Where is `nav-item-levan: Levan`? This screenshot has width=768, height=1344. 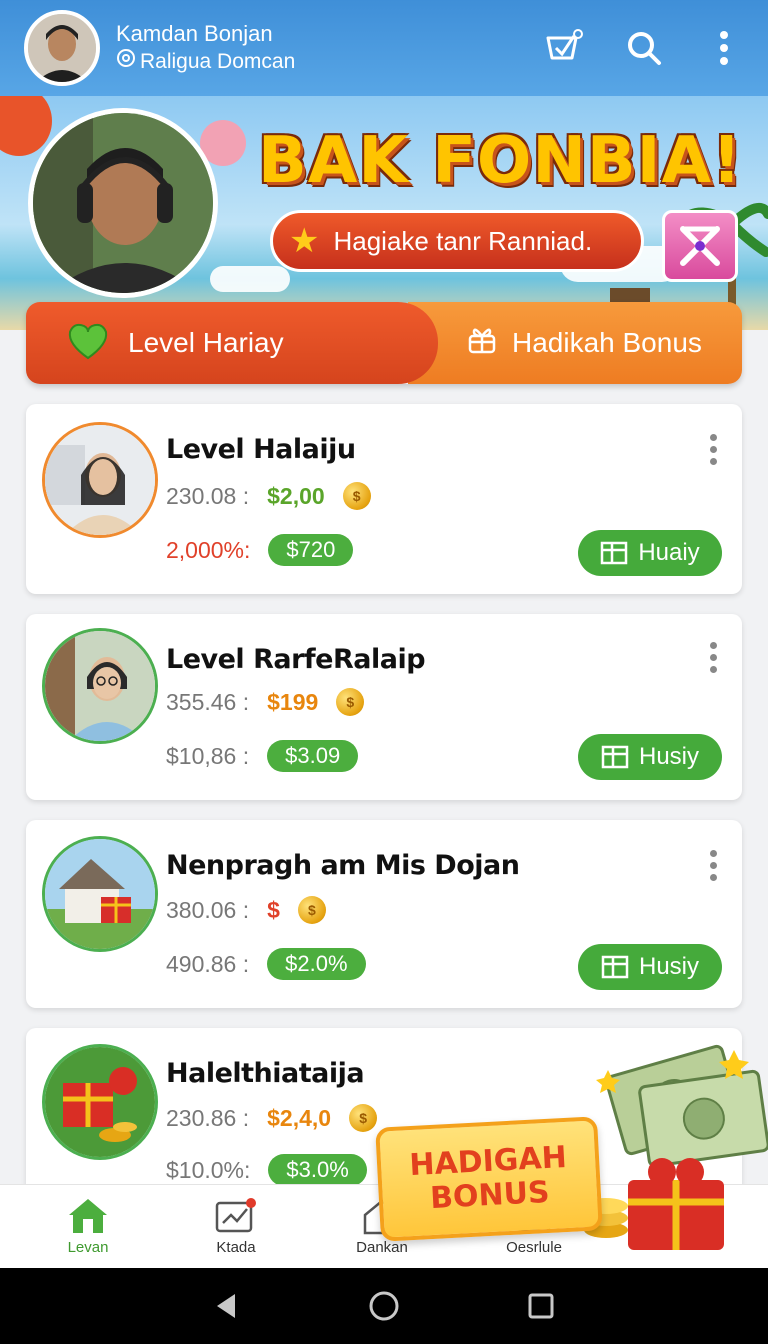
nav-item-levan: Levan is located at coordinates (88, 1226).